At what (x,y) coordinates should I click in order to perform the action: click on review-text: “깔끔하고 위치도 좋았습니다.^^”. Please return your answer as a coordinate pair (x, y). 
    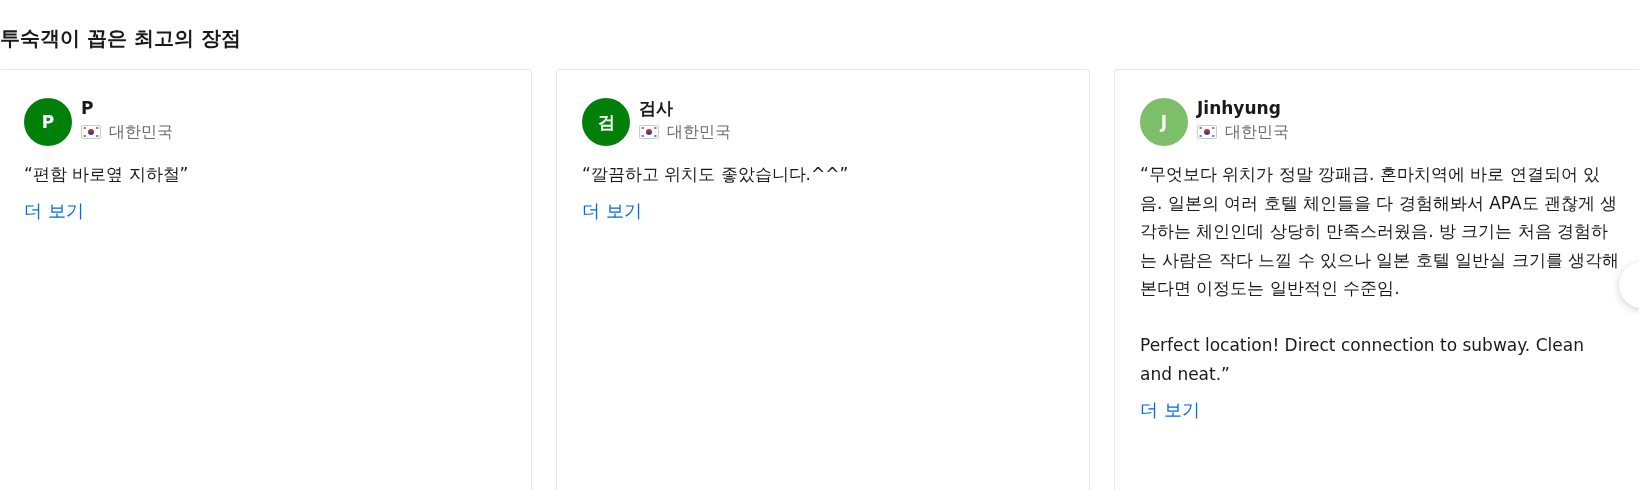
    Looking at the image, I should click on (716, 174).